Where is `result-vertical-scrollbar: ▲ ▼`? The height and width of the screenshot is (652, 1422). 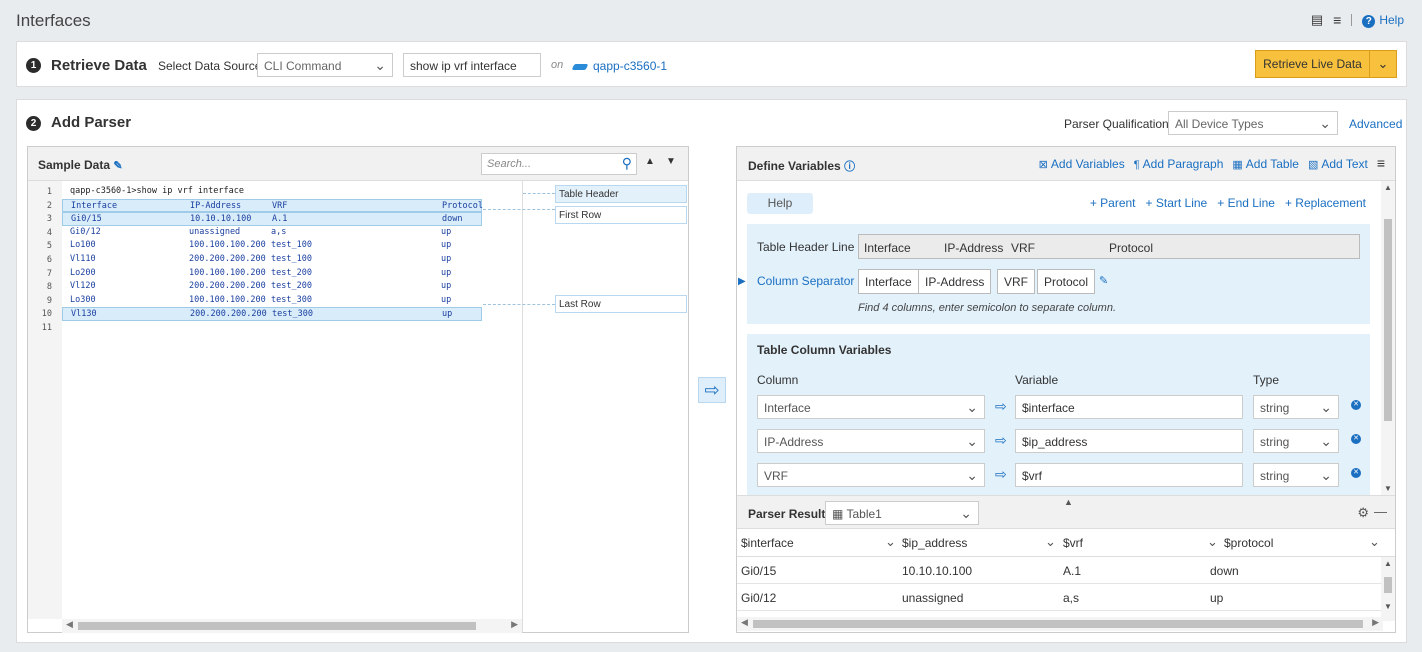
result-vertical-scrollbar: ▲ ▼ is located at coordinates (1388, 589).